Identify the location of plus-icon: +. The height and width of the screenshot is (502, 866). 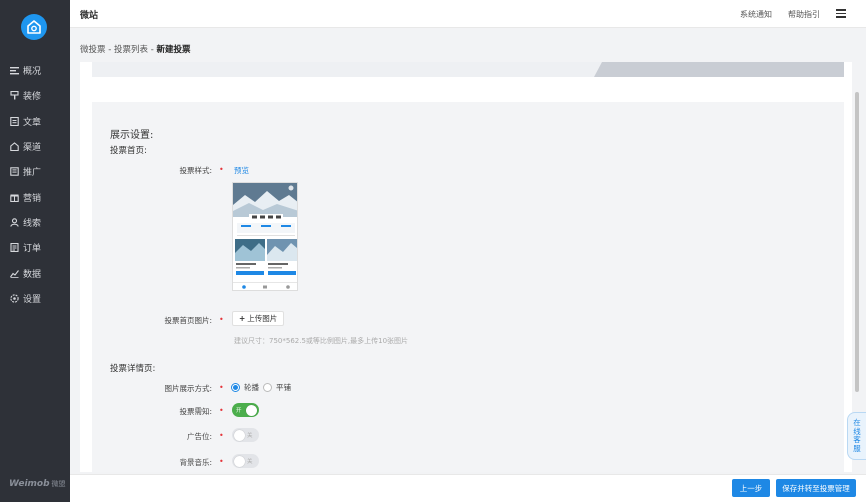
(242, 318).